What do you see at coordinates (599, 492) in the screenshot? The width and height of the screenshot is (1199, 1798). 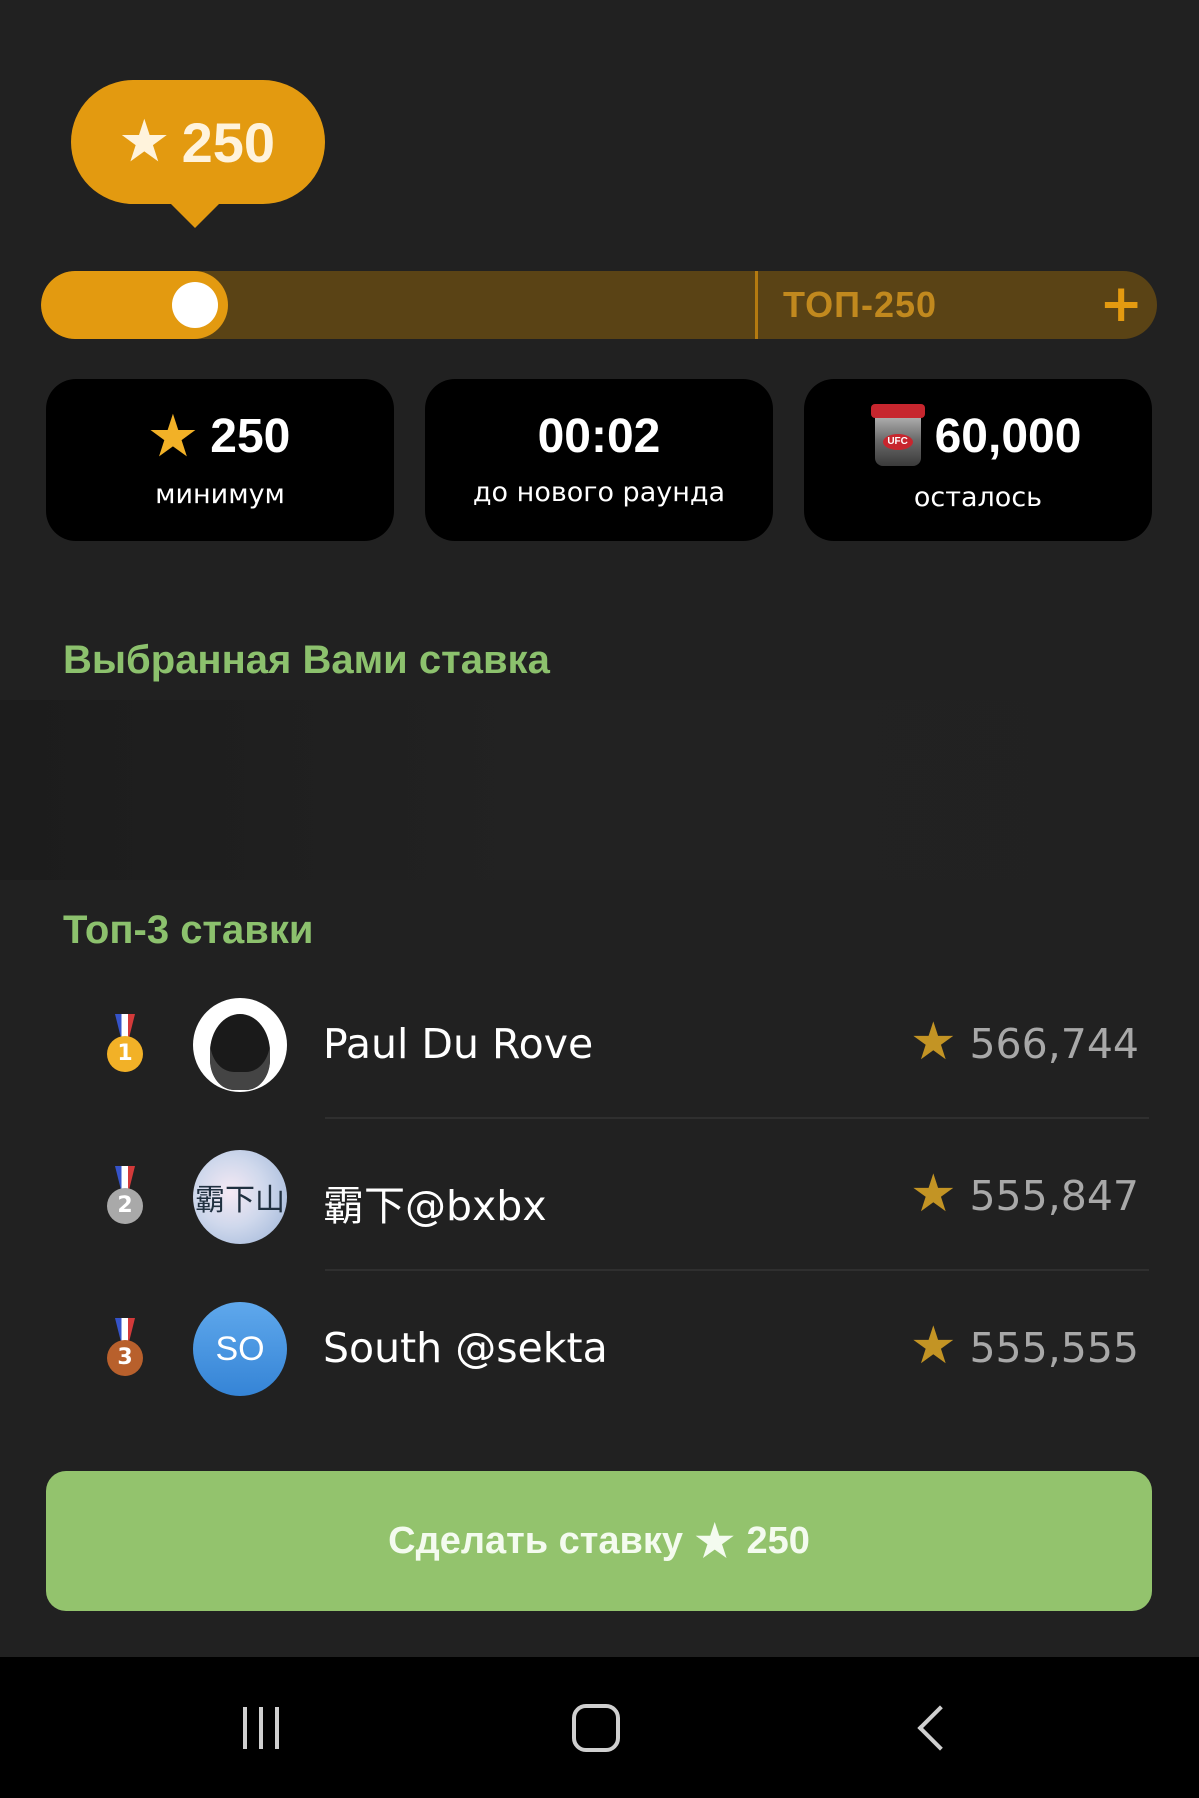 I see `timer-caption: до нового раунда` at bounding box center [599, 492].